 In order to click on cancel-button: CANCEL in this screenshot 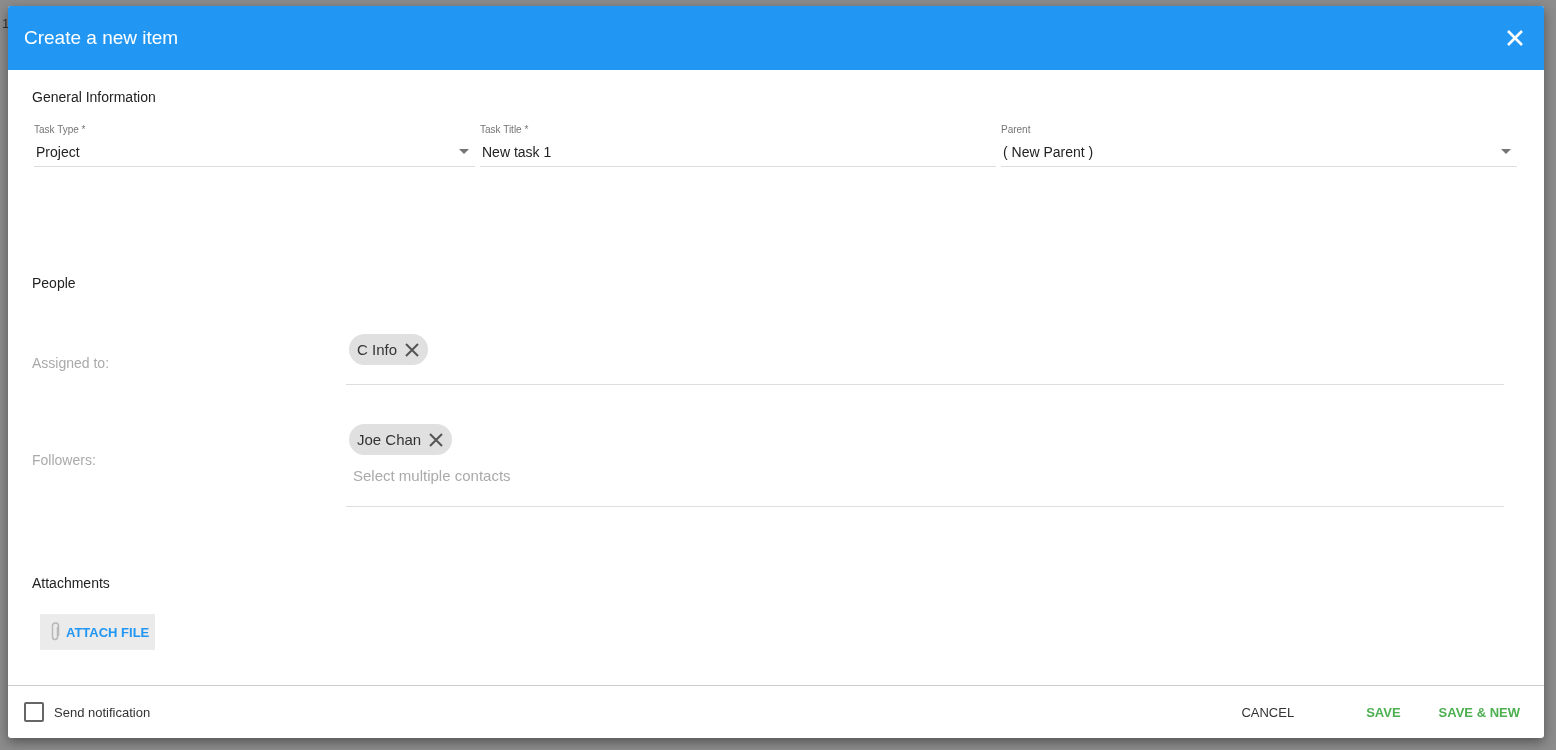, I will do `click(1268, 712)`.